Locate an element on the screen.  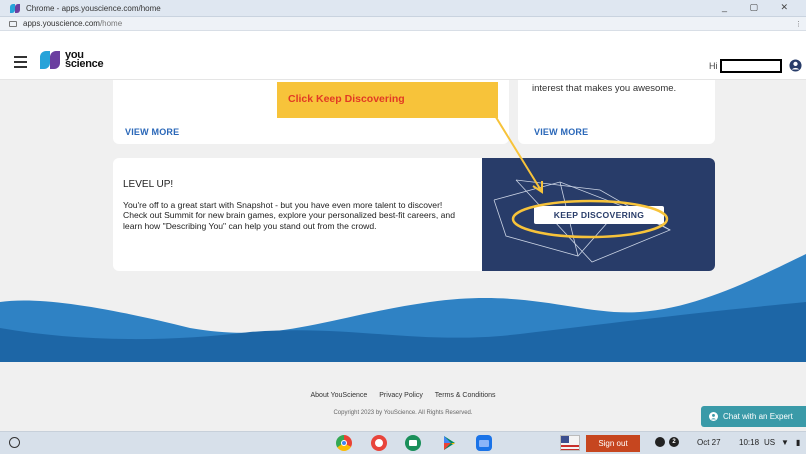
level-up-title: LEVEL UP! is located at coordinates (148, 184).